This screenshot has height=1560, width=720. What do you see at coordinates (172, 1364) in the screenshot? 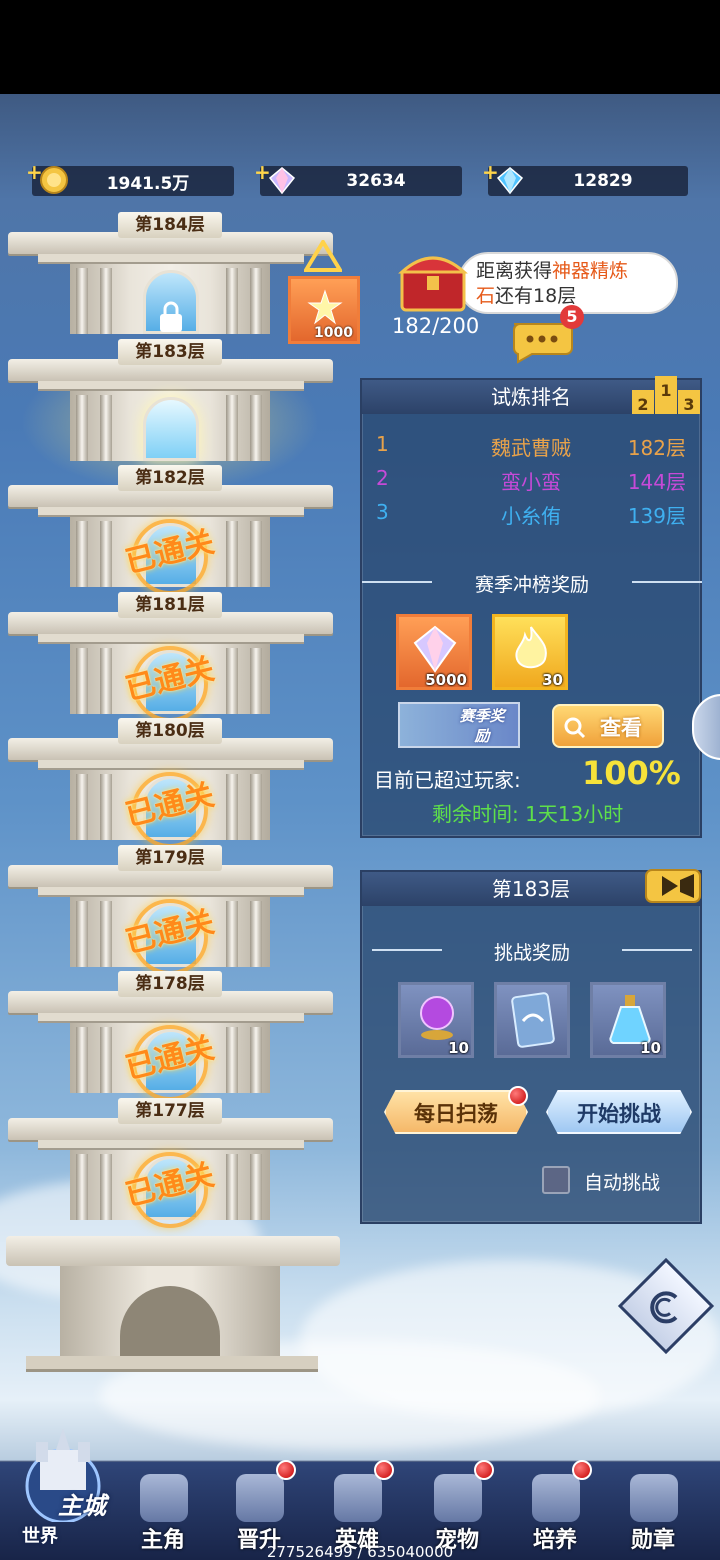
I see `tower-foundation` at bounding box center [172, 1364].